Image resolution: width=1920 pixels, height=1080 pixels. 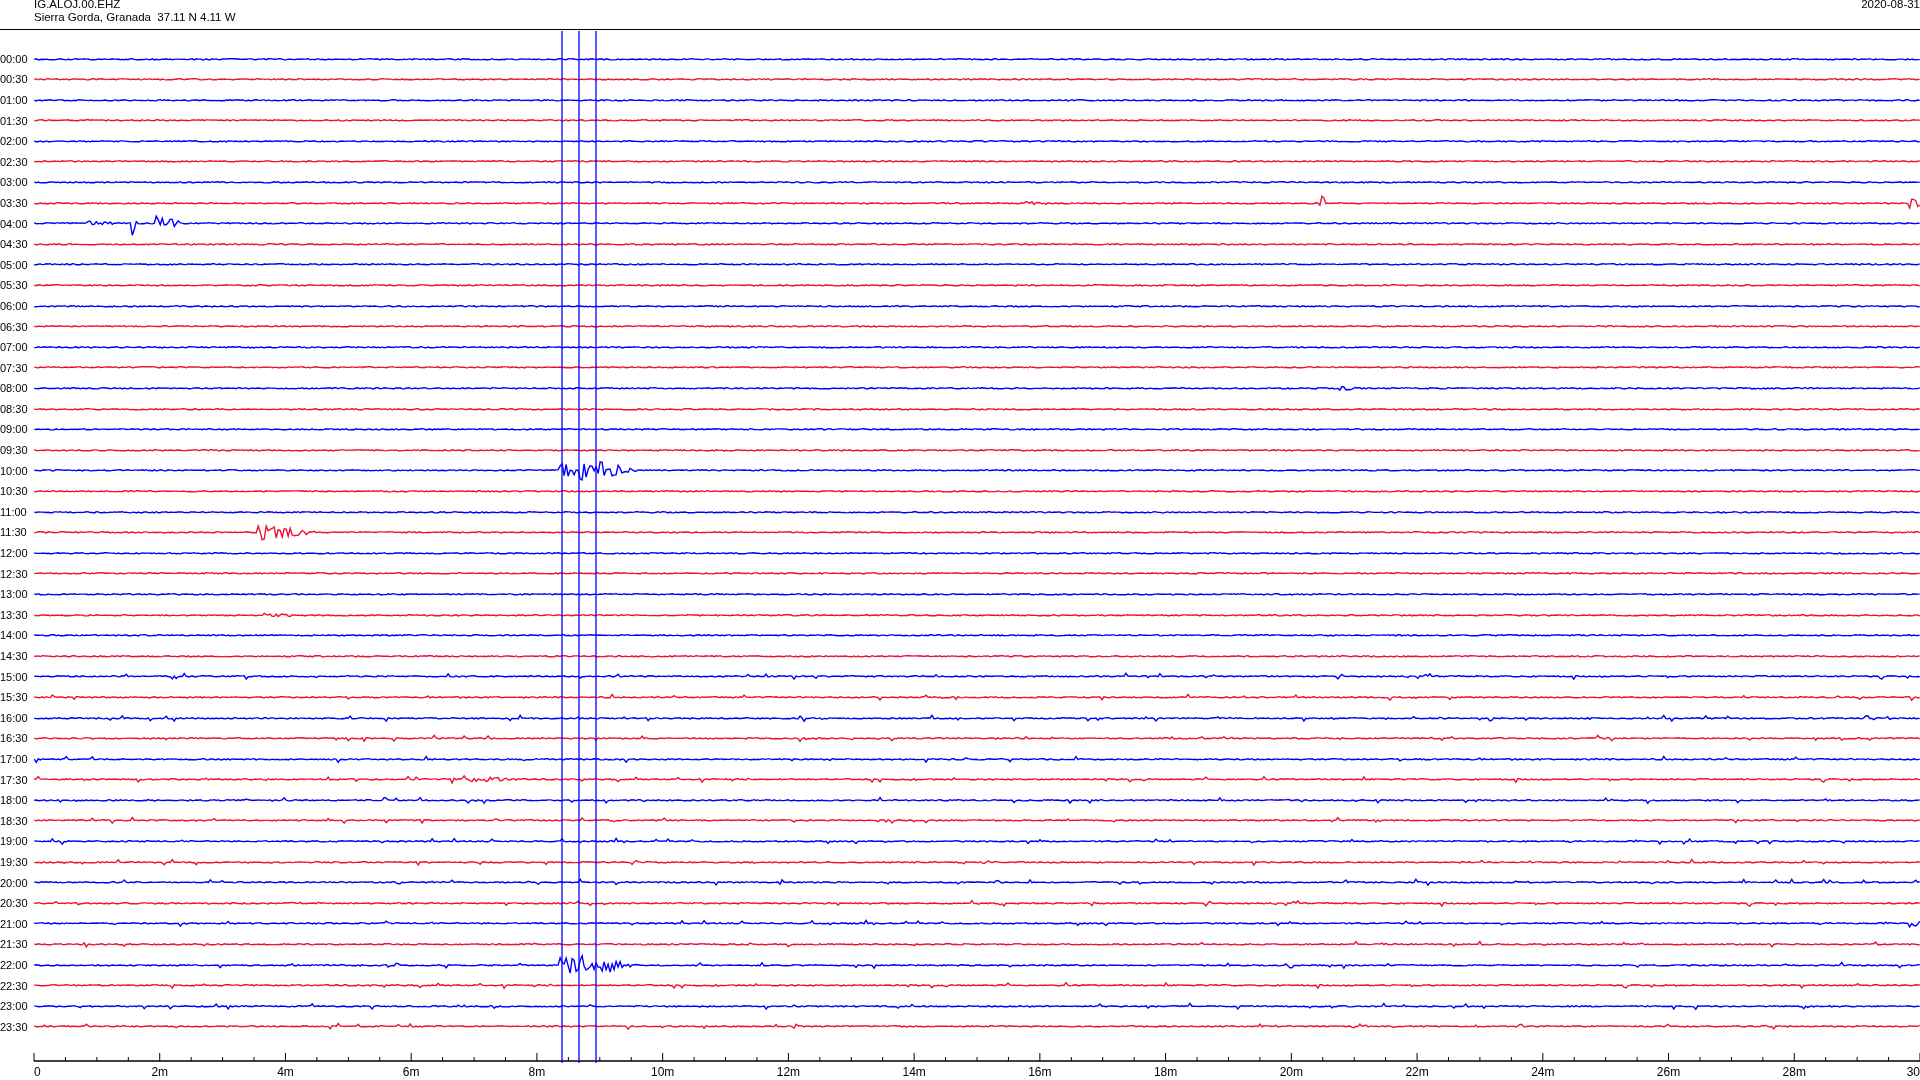 I want to click on time-label: 06:30, so click(x=14, y=326).